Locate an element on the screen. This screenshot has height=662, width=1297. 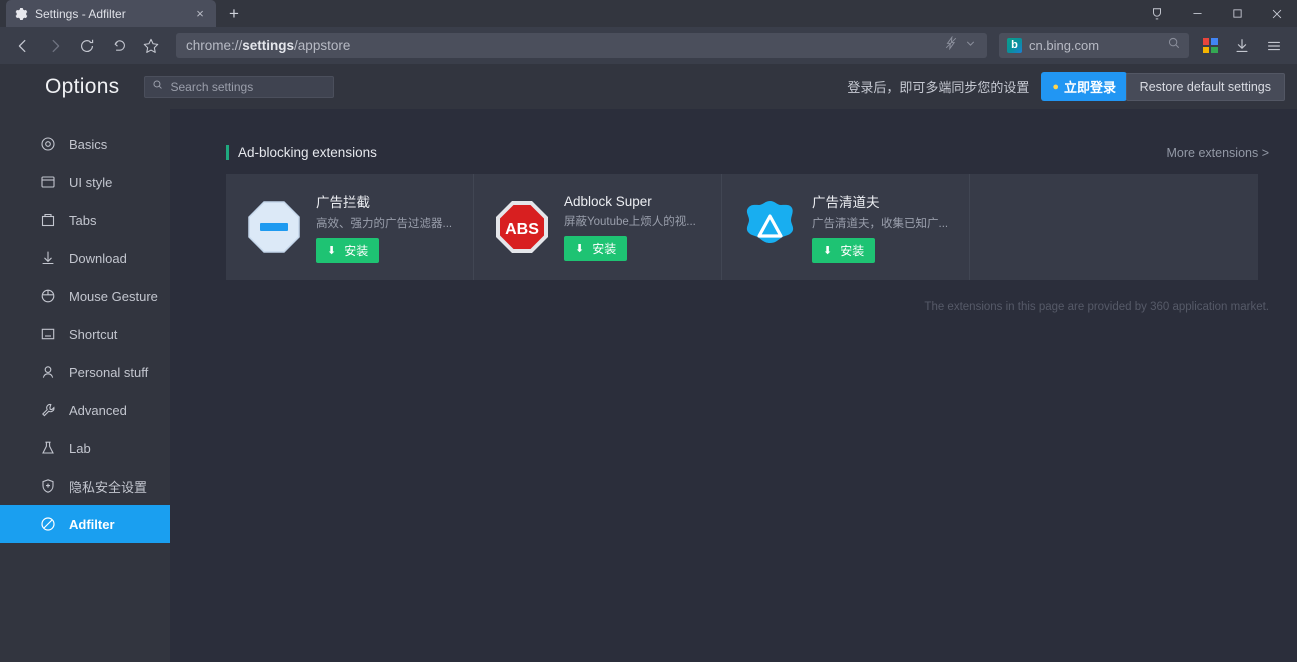
sidebar-item-label: UI style is located at coordinates (91, 182).